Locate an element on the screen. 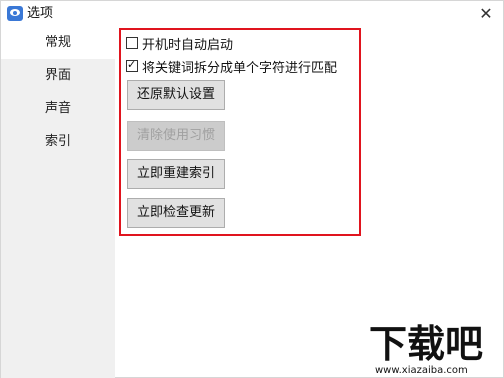 This screenshot has width=504, height=378. split-keyword-label: 将关键词拆分成单个字符进行匹配 is located at coordinates (240, 68).